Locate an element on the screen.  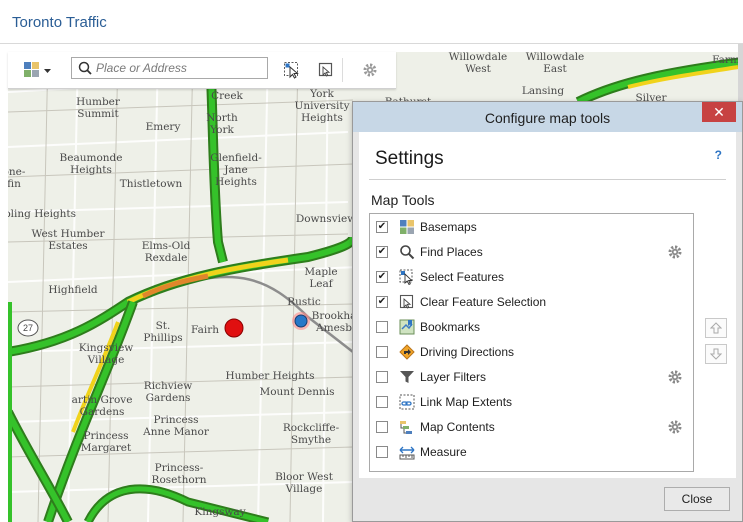
highway-shield-label: 27 is located at coordinates (28, 328).